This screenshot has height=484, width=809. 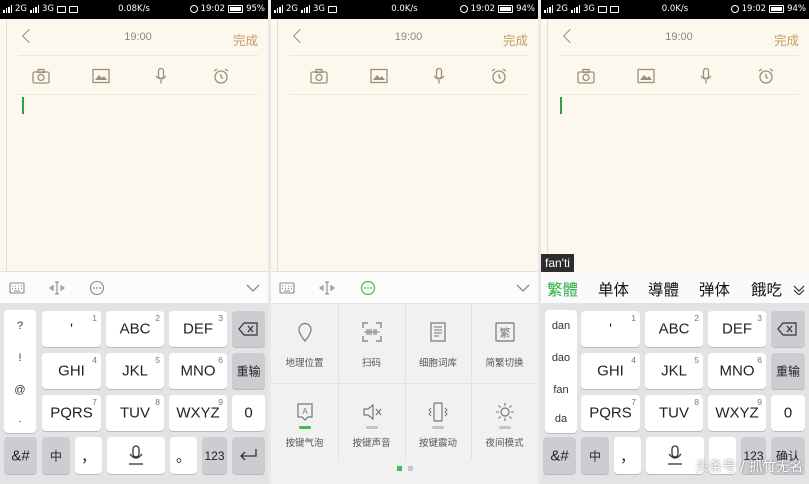 I want to click on pinyin-composition: fan'ti, so click(x=557, y=263).